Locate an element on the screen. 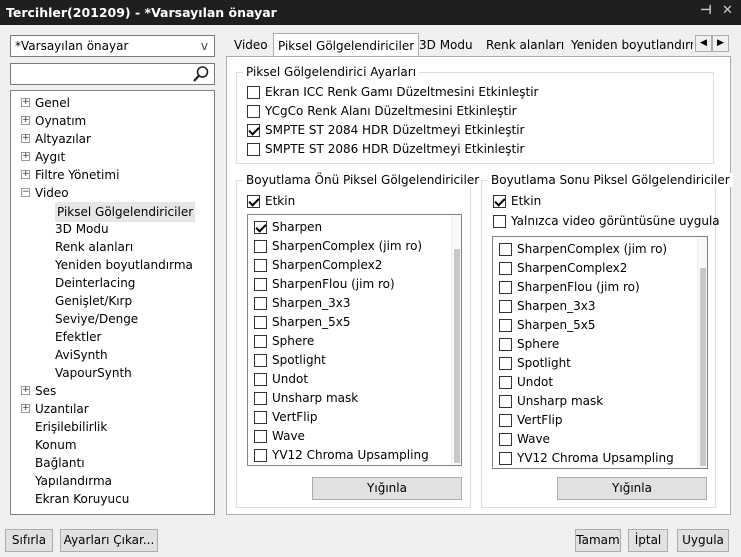 The height and width of the screenshot is (557, 741). preset-select: *Varsayılan önayar v is located at coordinates (112, 46).